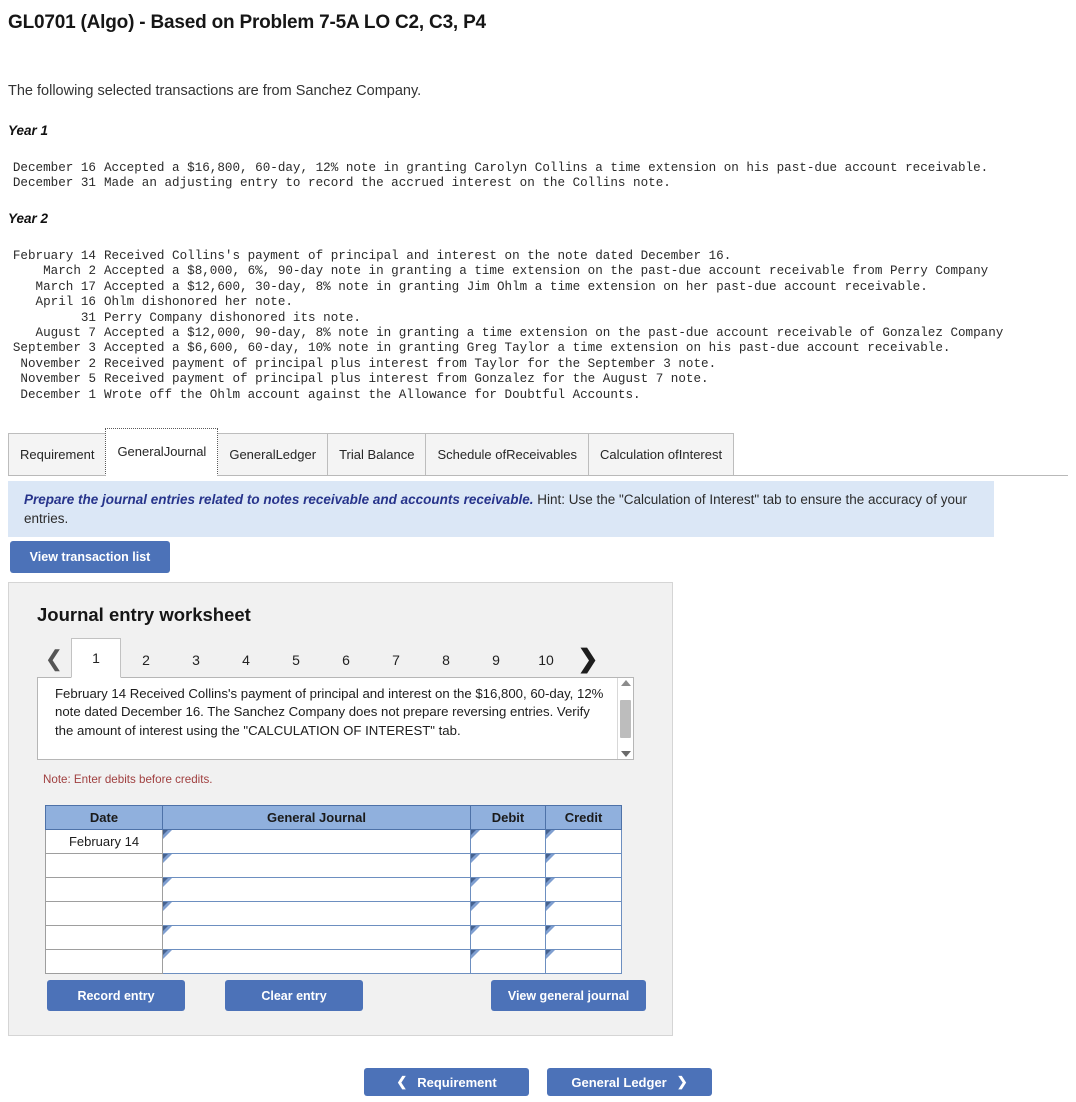 This screenshot has width=1076, height=1102. I want to click on tab-schedule-of: Schedule of Receivables, so click(507, 454).